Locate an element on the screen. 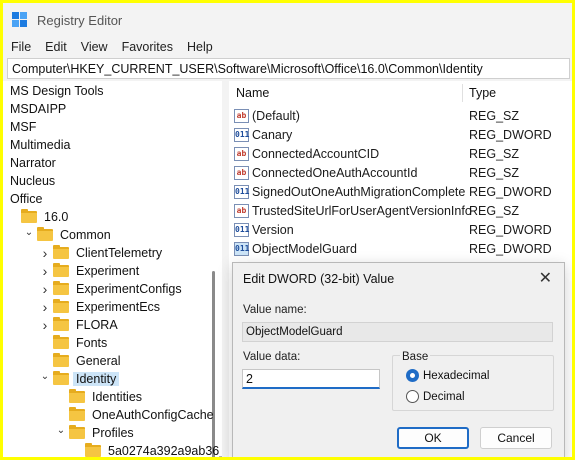  tree-item: Multimedia is located at coordinates (40, 145).